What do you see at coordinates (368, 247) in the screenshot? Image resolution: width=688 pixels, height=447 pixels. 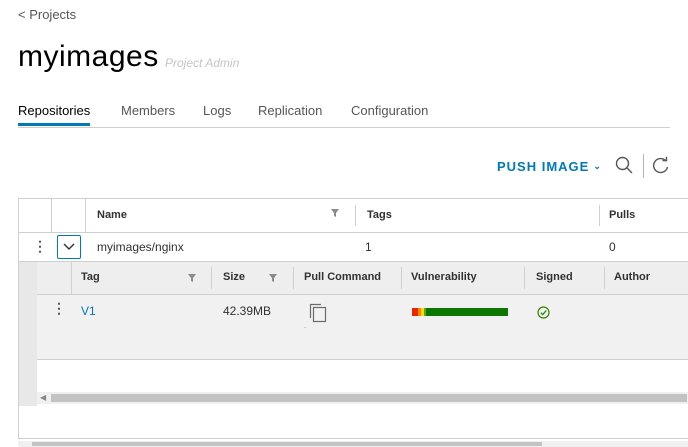 I see `repo-tags-count: 1` at bounding box center [368, 247].